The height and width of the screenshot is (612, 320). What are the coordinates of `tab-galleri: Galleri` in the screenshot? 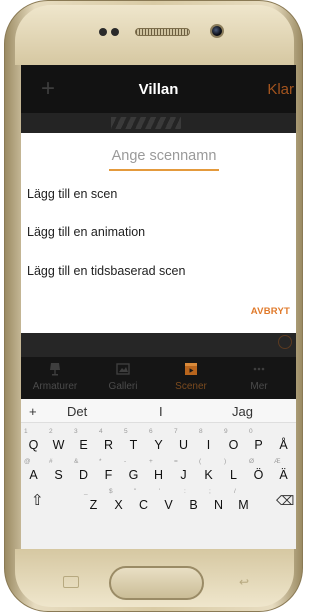 It's located at (123, 378).